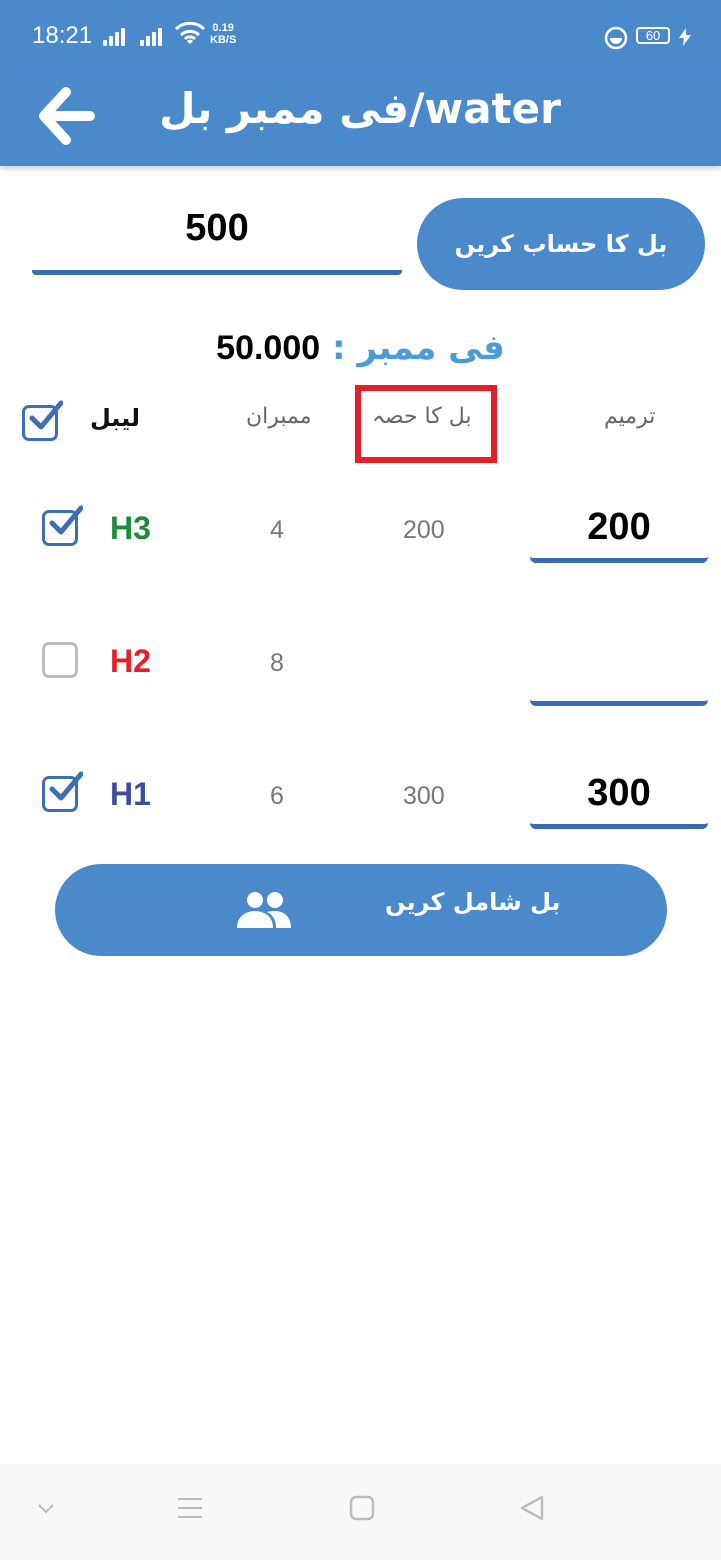 The image size is (721, 1560). Describe the element at coordinates (532, 1508) in the screenshot. I see `back-icon` at that location.